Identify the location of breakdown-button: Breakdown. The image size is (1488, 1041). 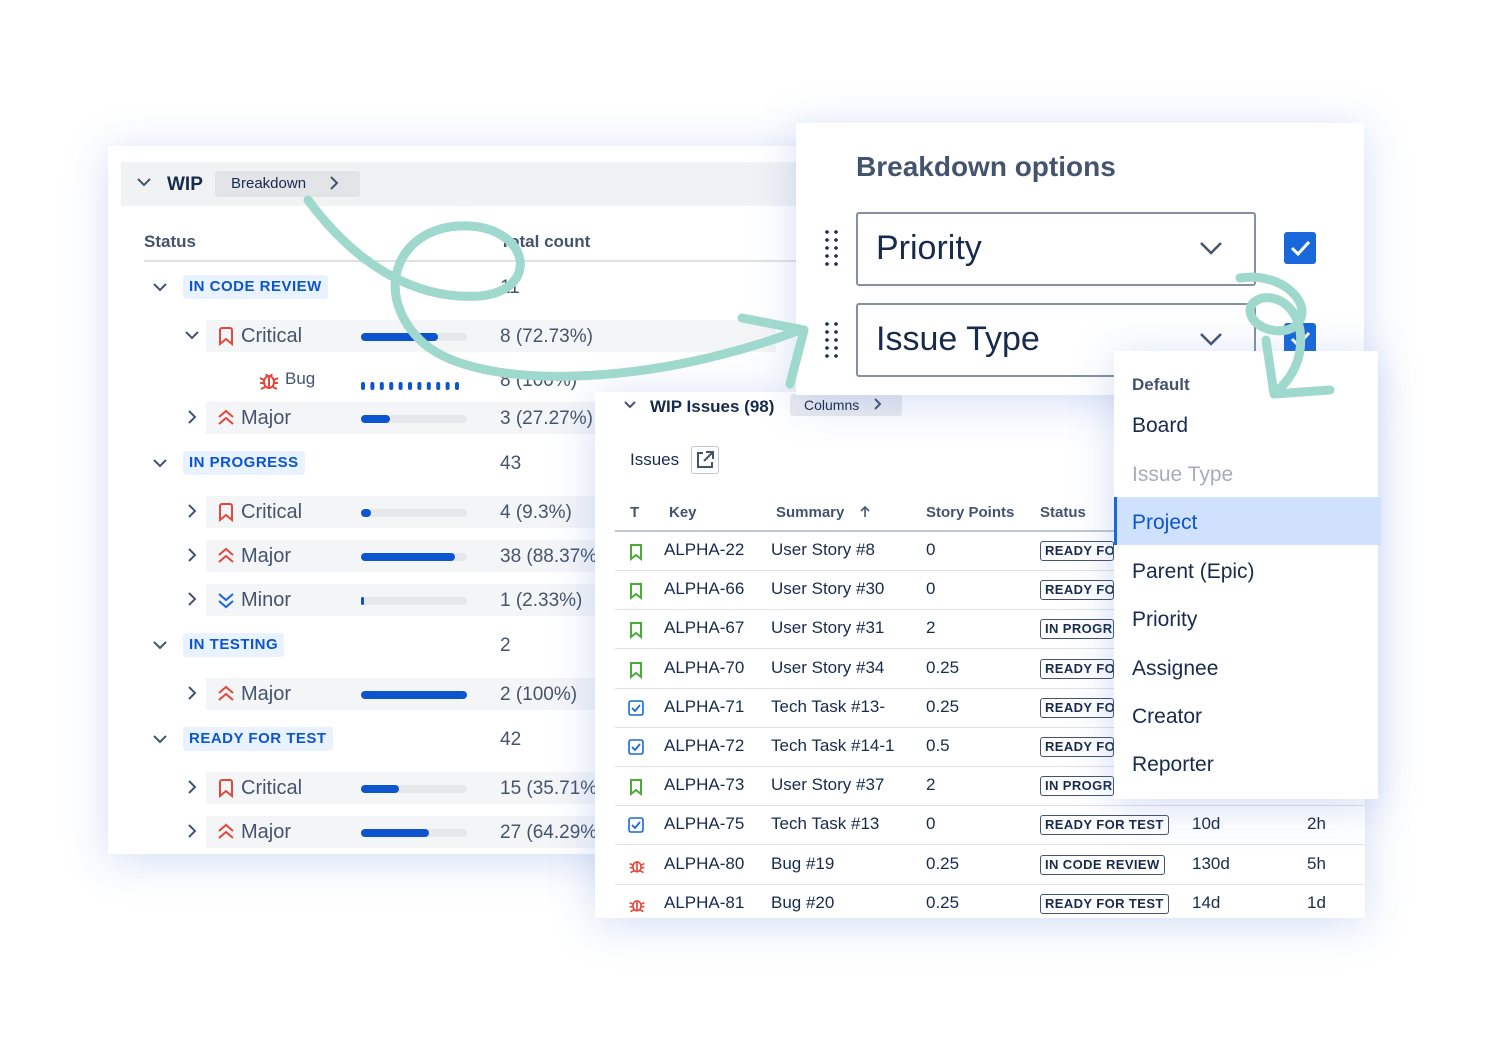
(287, 184).